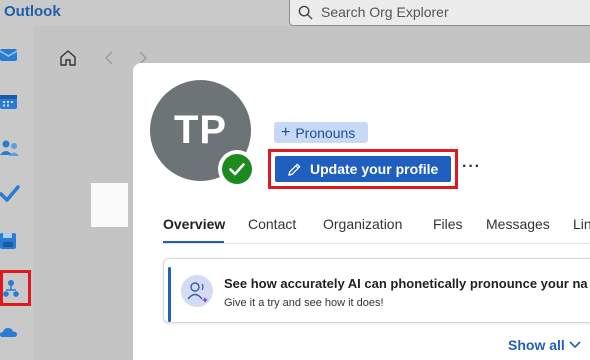 The image size is (590, 360). I want to click on show-all-label: Show all, so click(536, 345).